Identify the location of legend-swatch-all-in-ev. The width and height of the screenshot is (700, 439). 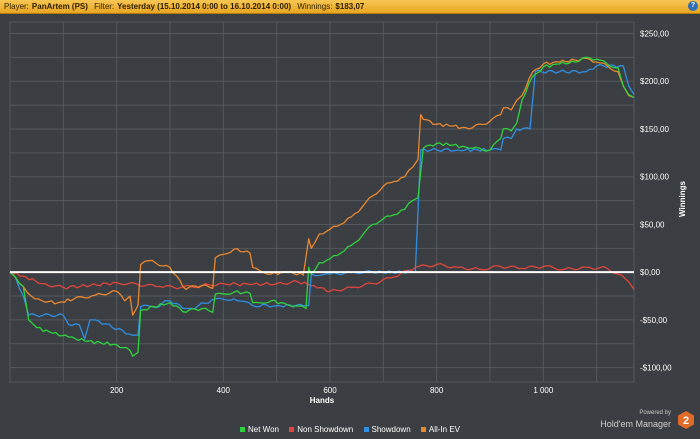
(423, 430).